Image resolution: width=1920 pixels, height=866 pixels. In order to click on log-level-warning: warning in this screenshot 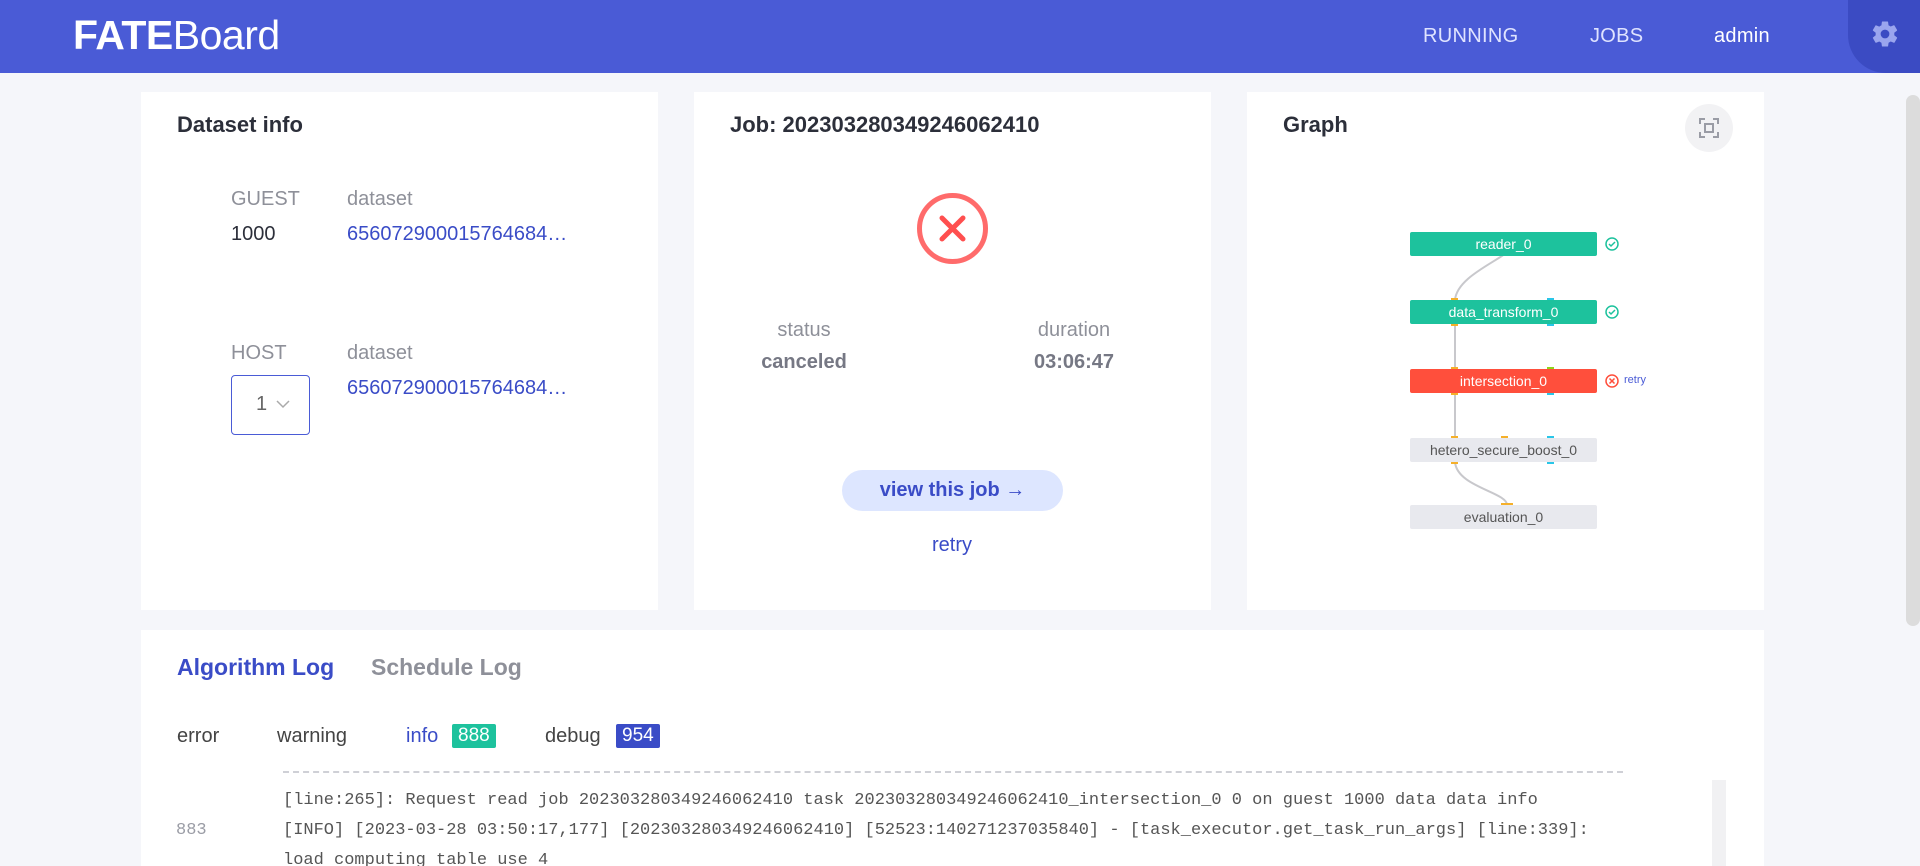, I will do `click(312, 736)`.